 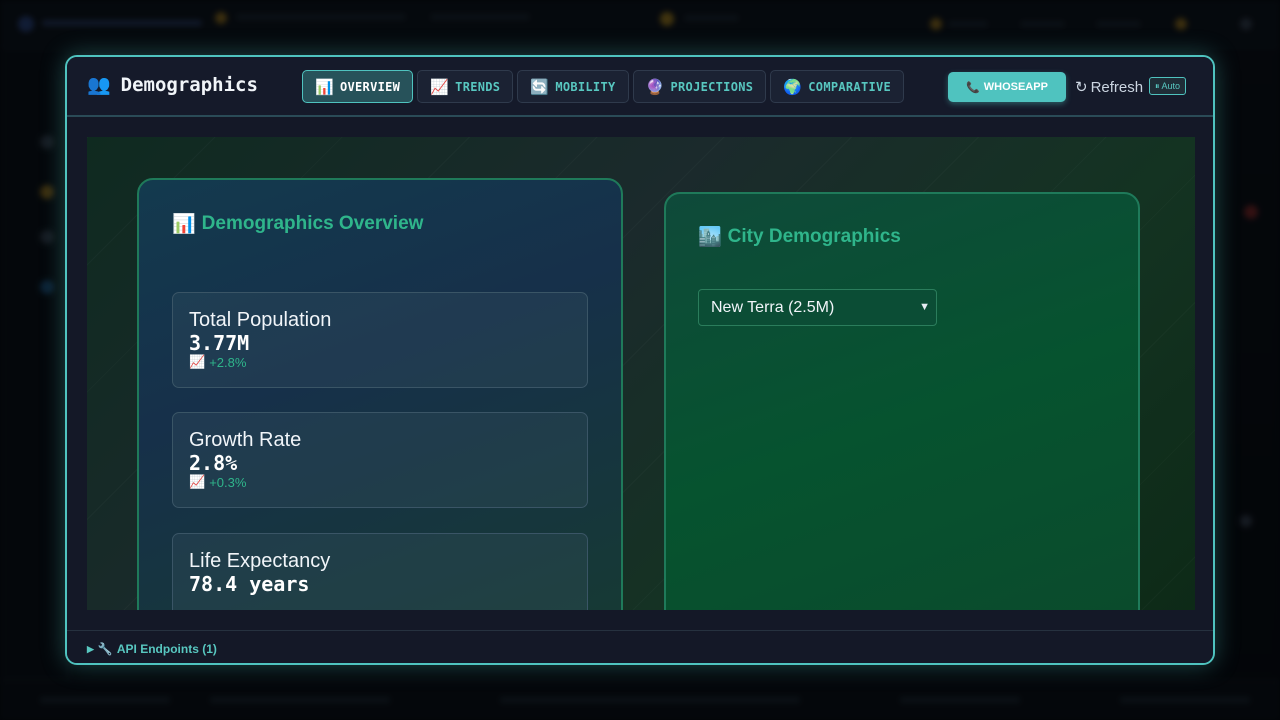 I want to click on tab-trends: 📈 TRENDS, so click(x=465, y=86).